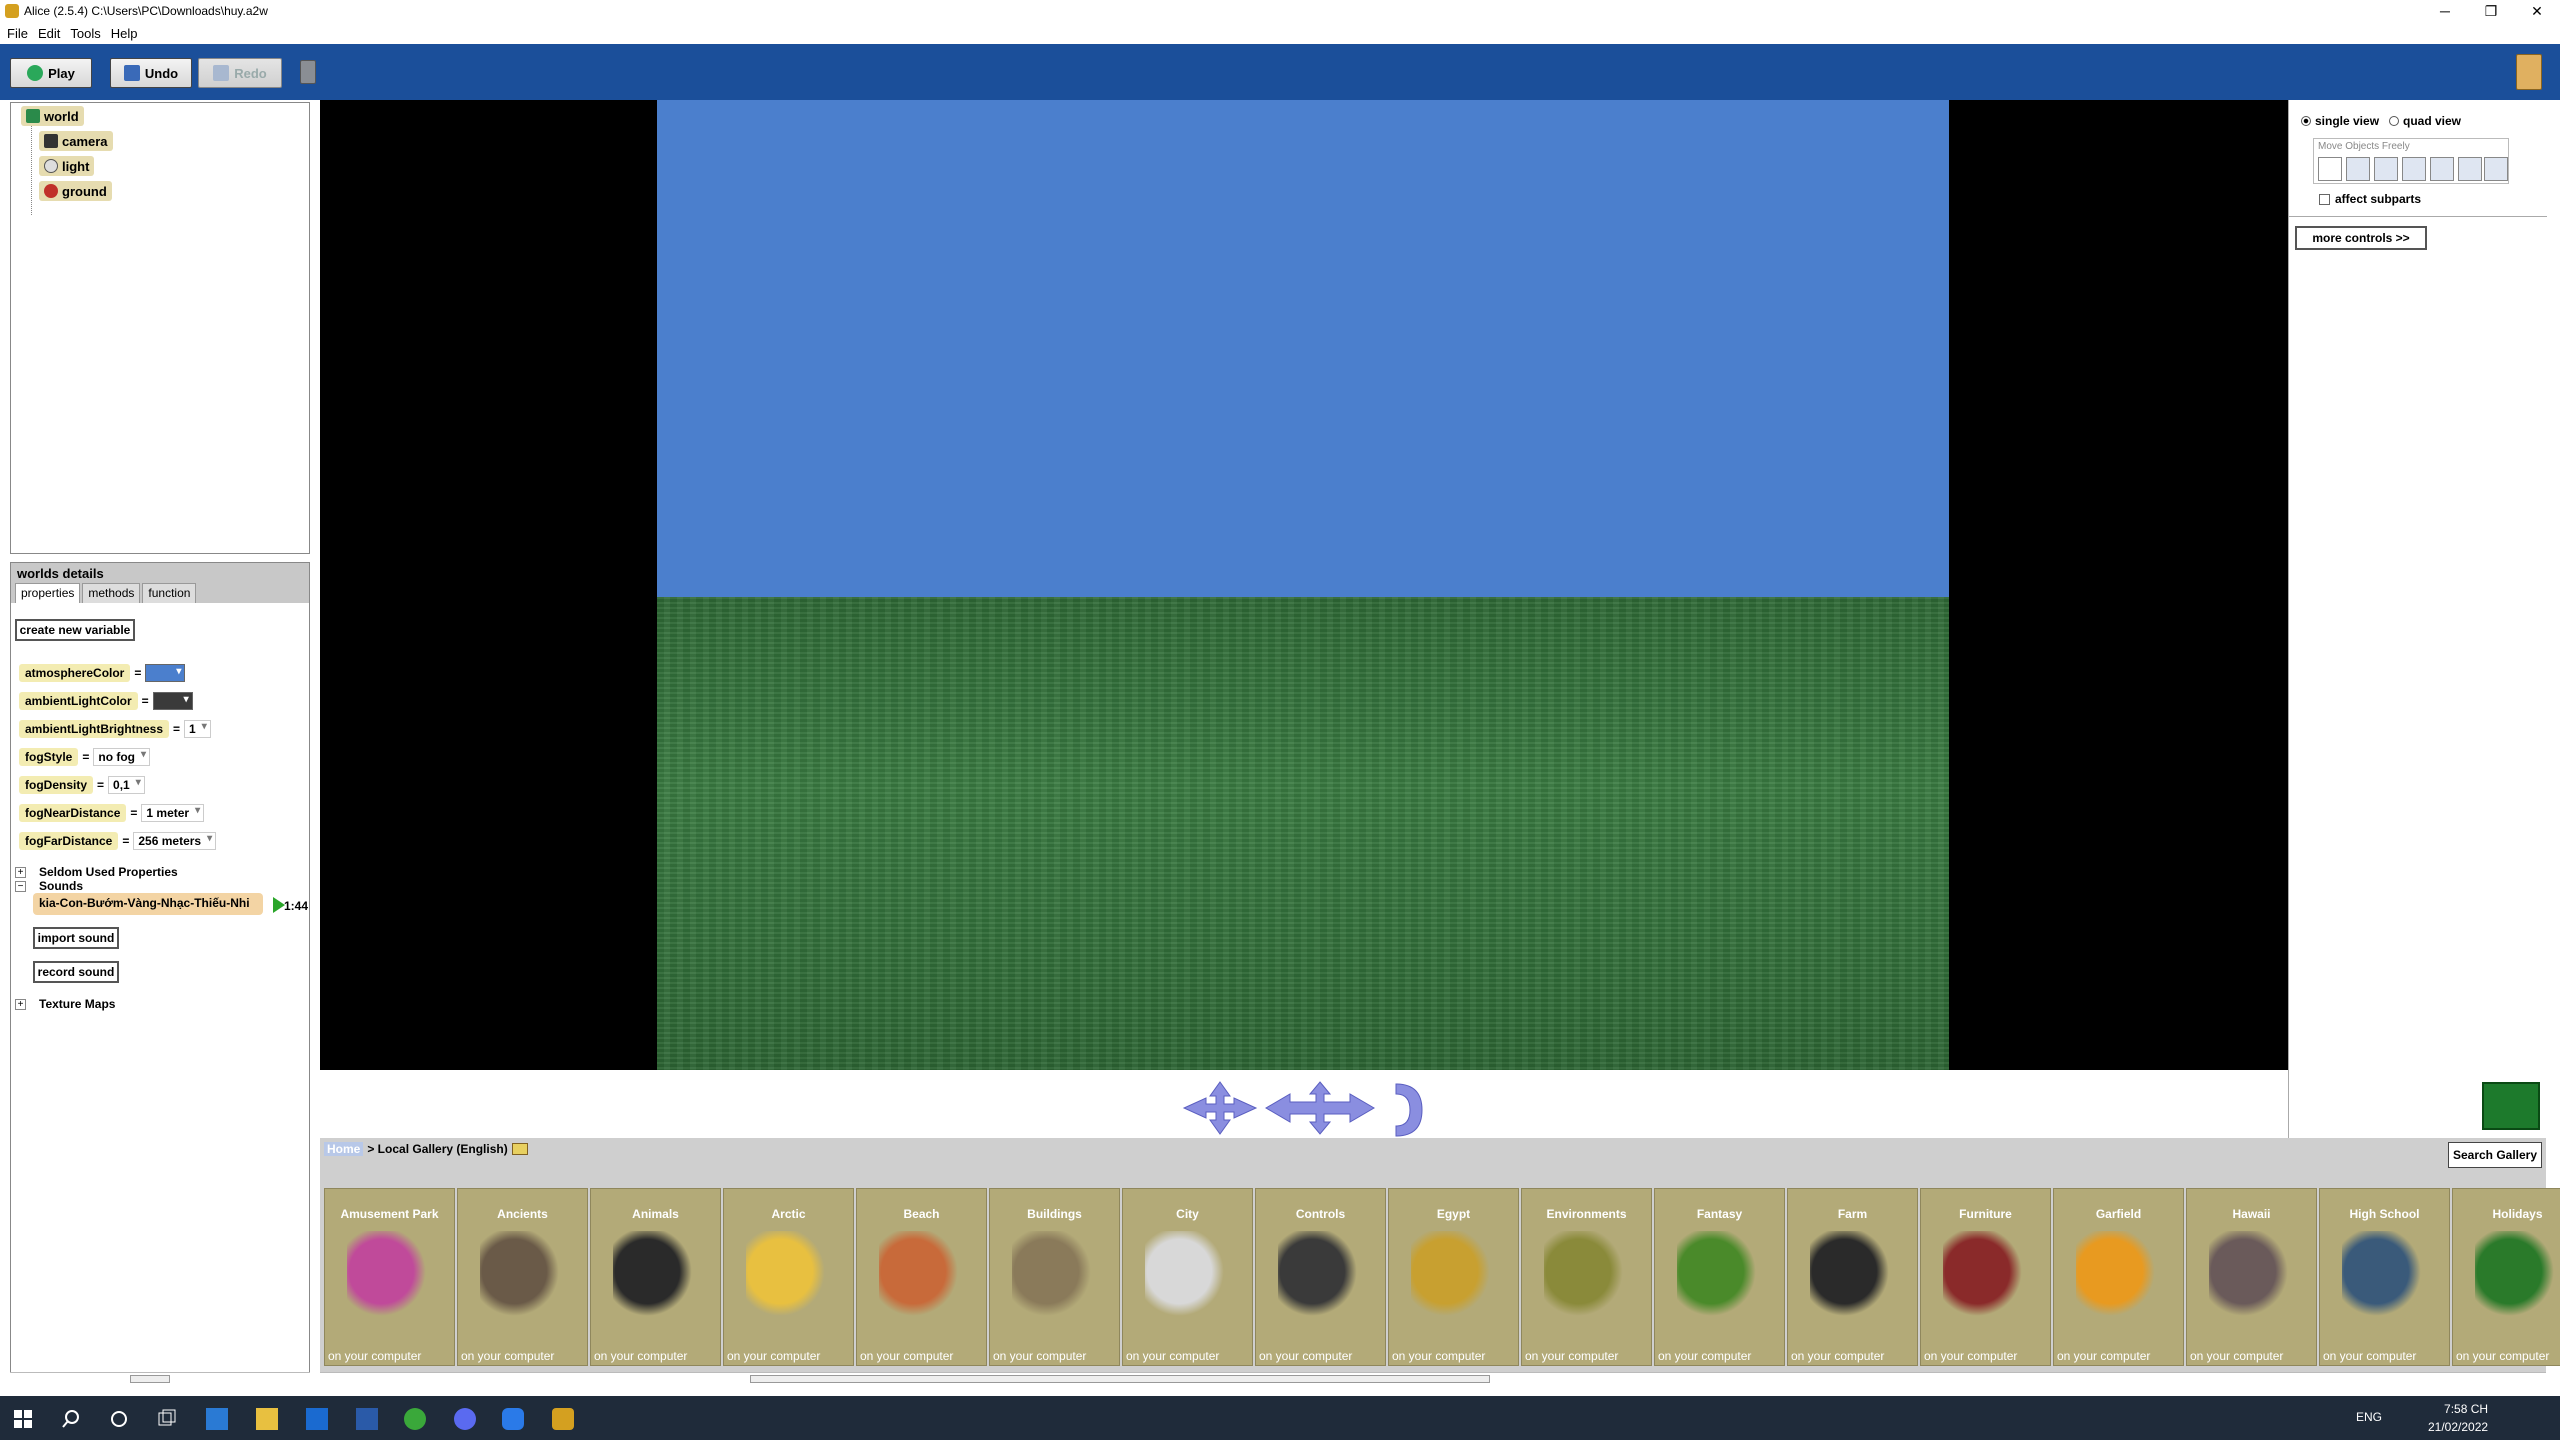  Describe the element at coordinates (2511, 1106) in the screenshot. I see `sound-indicator-icon` at that location.